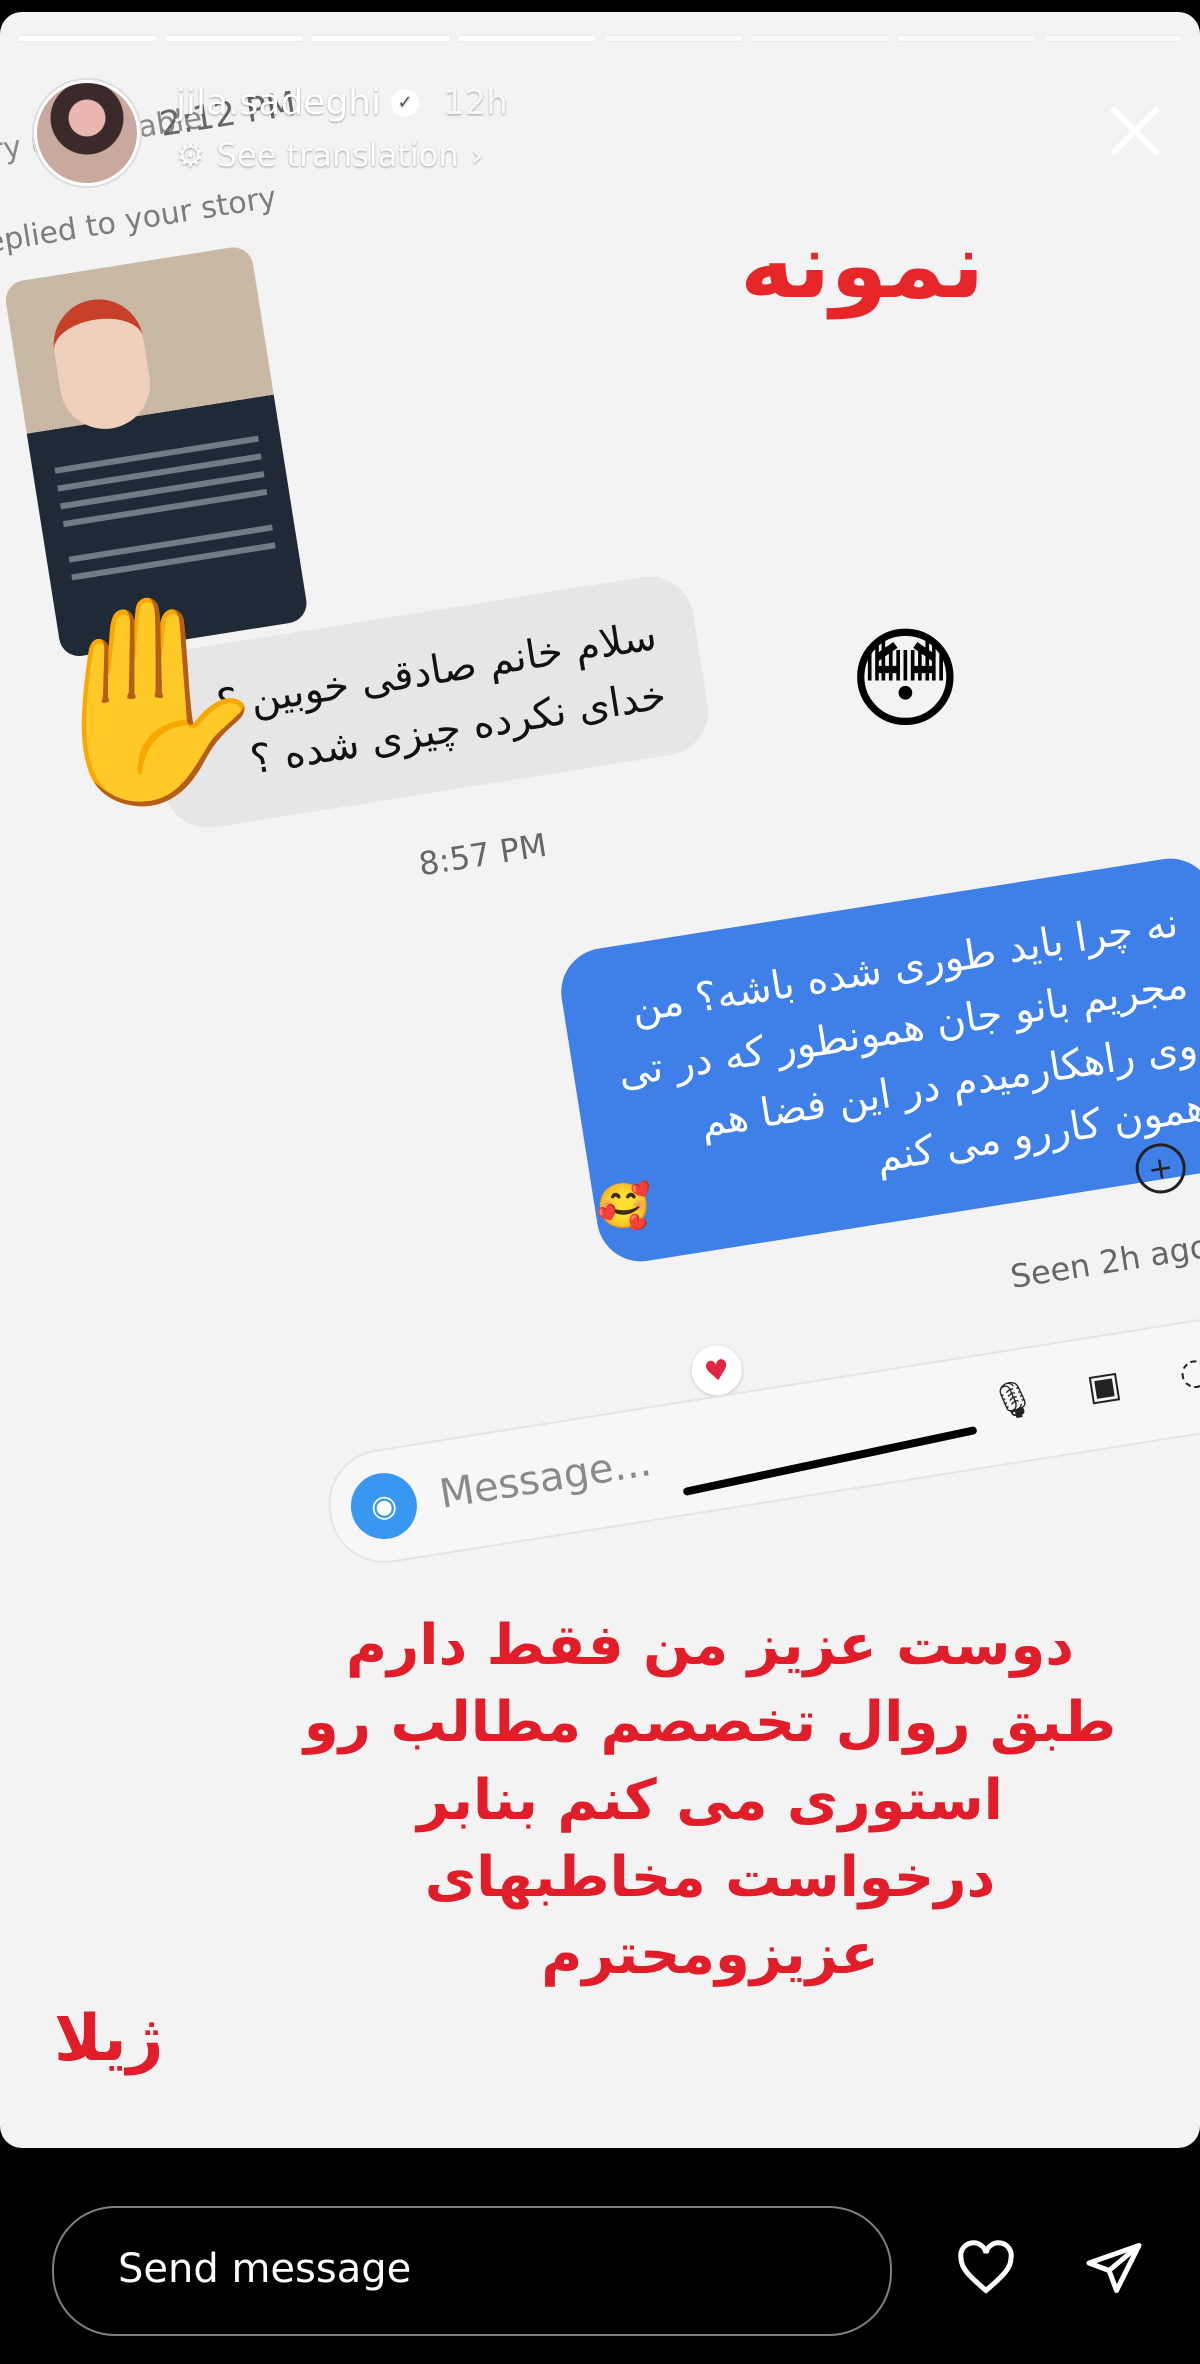 This screenshot has height=2364, width=1200. I want to click on send-message-input: Send message, so click(472, 2271).